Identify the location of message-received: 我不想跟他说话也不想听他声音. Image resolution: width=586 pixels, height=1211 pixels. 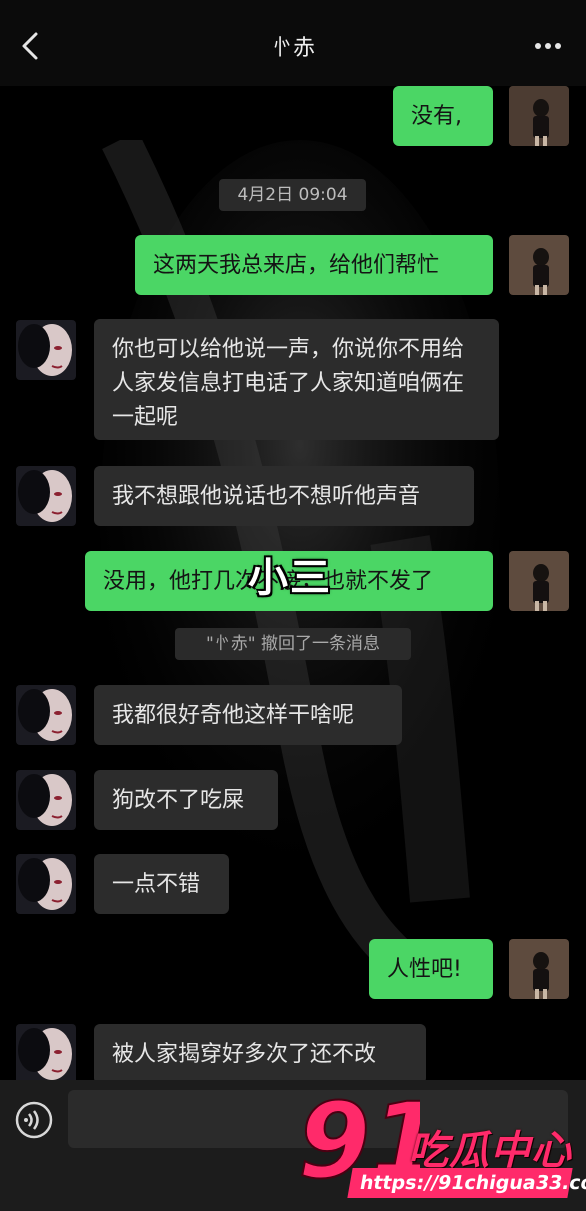
(284, 496).